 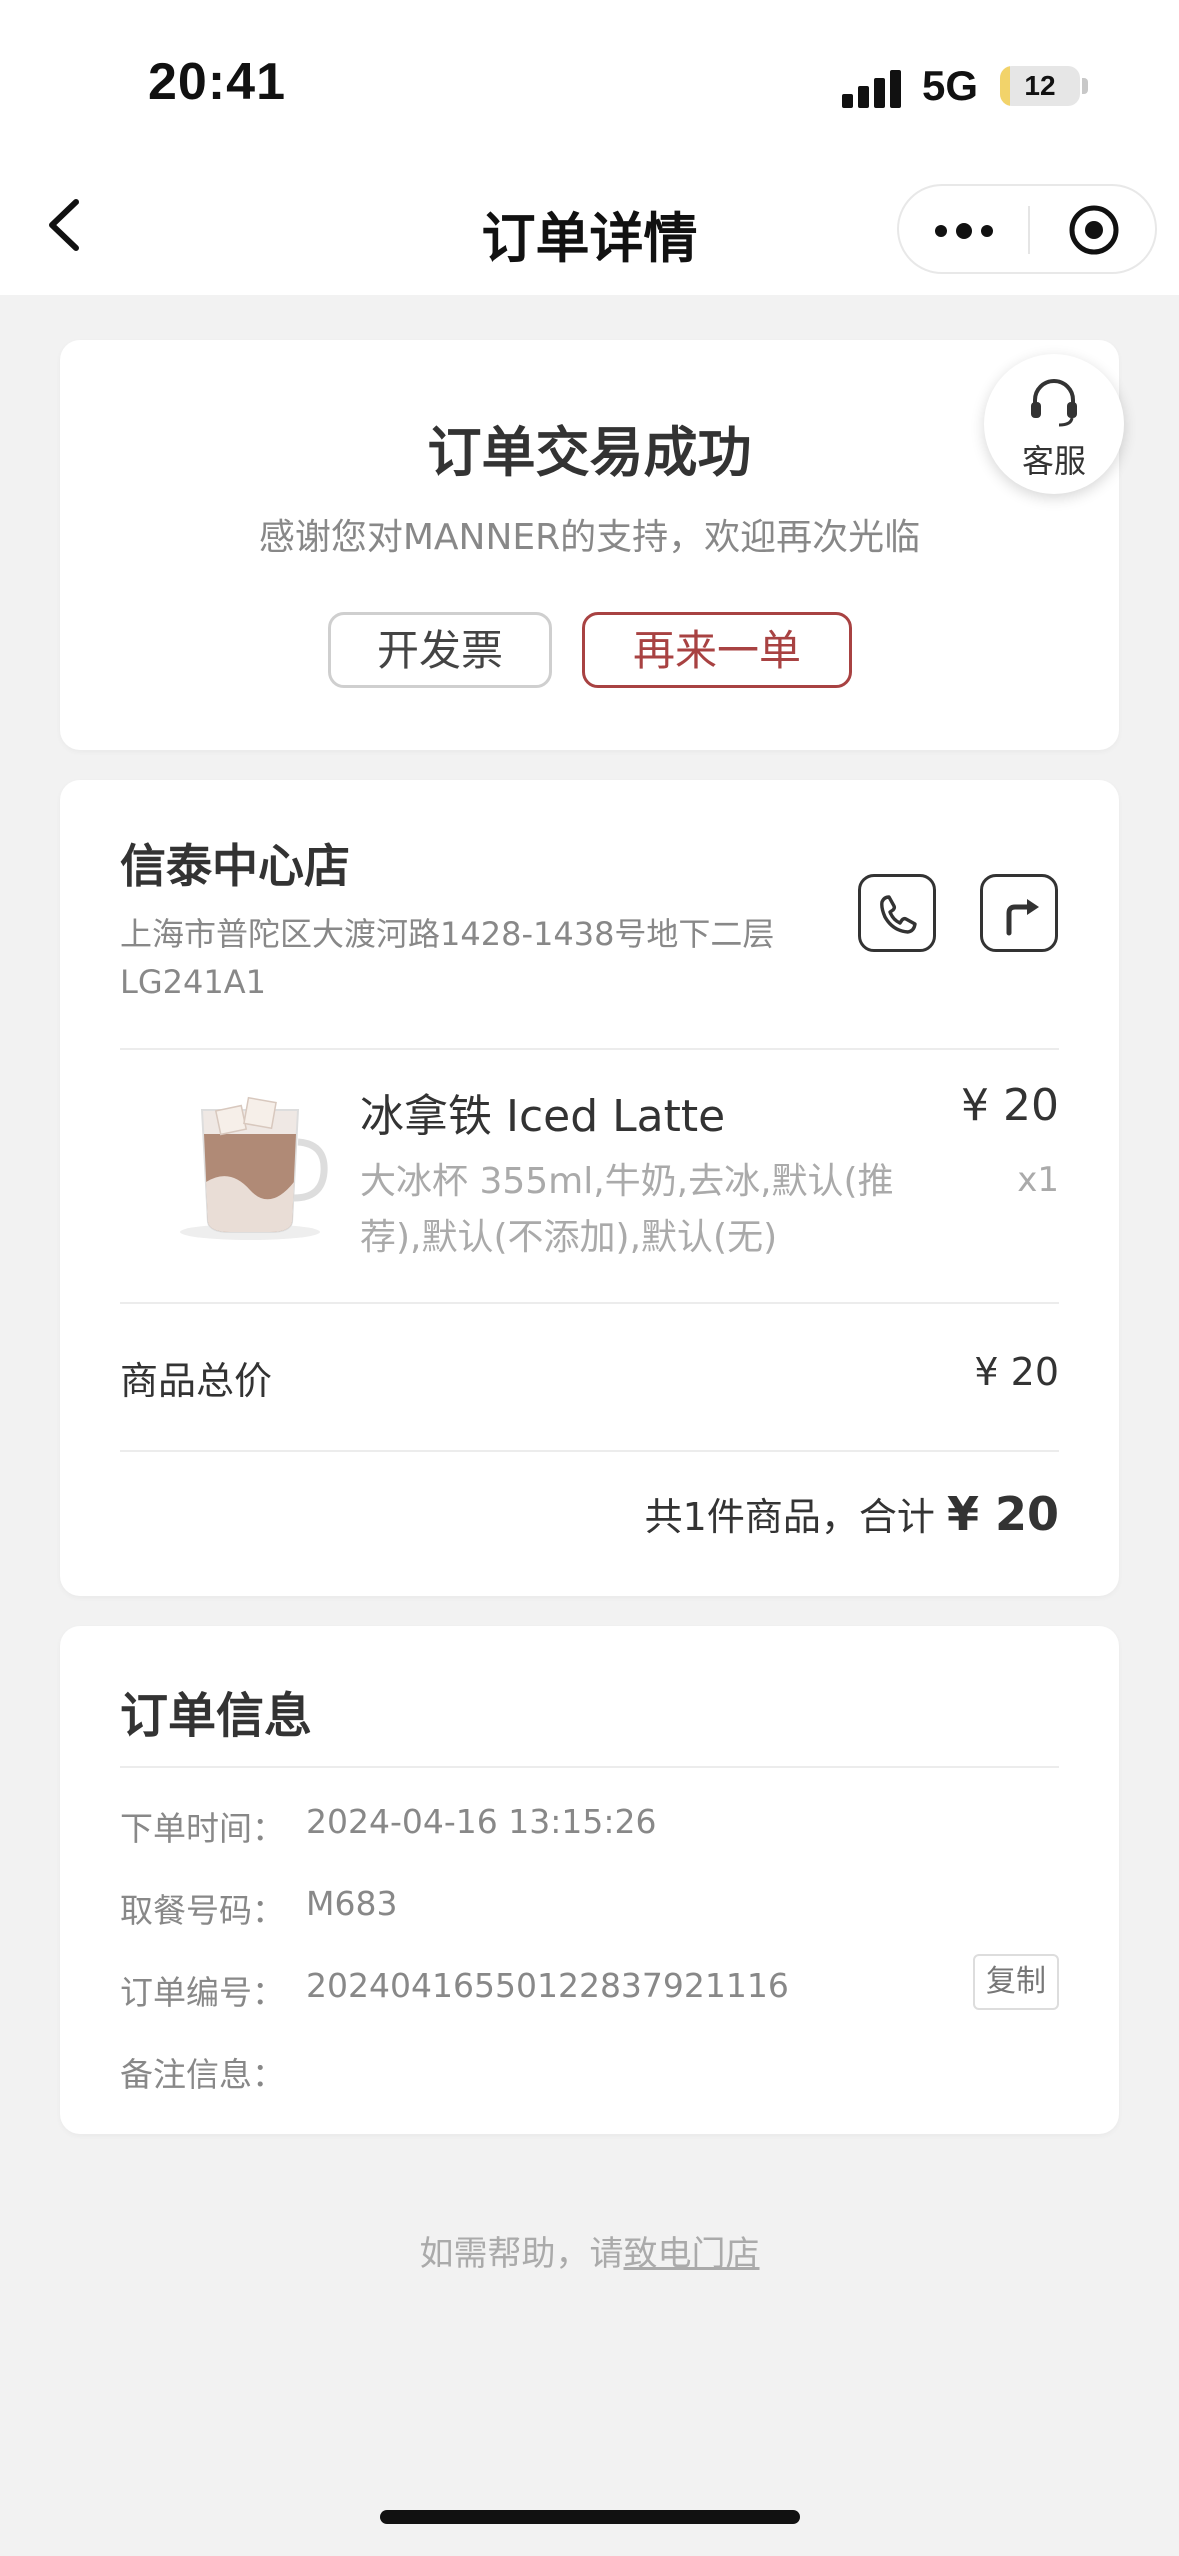 I want to click on battery-tip, so click(x=1085, y=86).